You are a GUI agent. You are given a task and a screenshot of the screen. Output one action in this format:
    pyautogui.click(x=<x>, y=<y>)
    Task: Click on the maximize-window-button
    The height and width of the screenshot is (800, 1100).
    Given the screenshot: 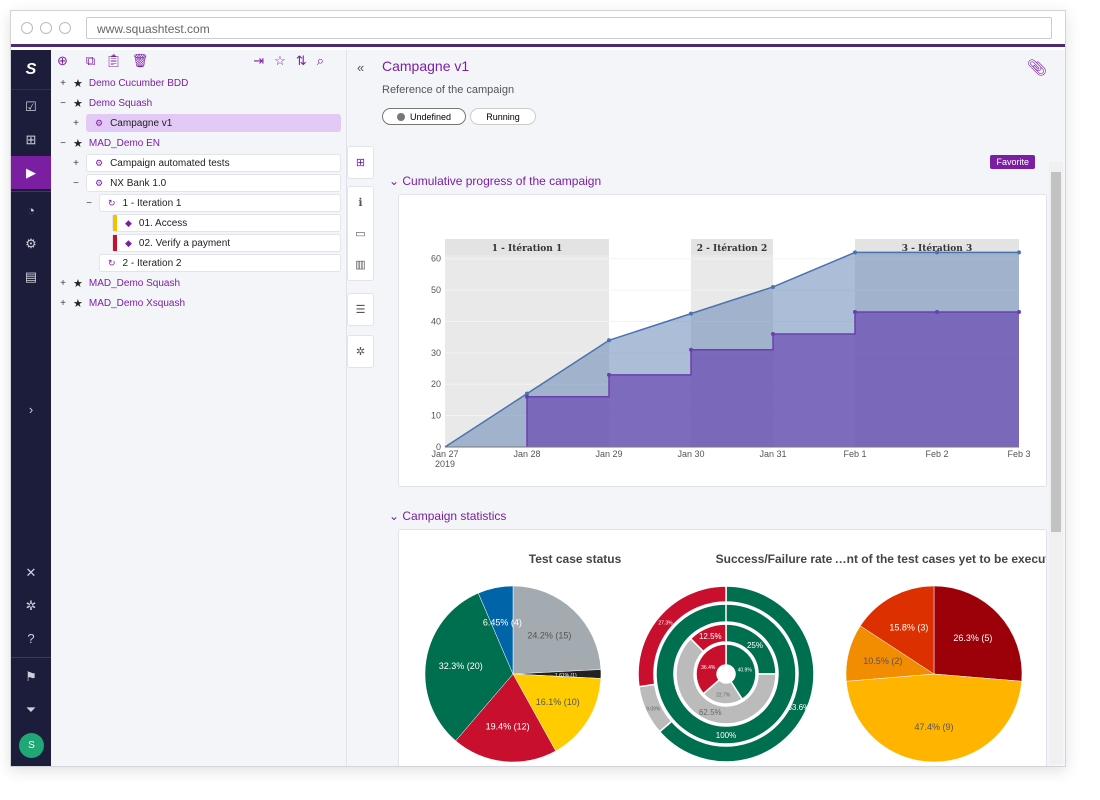 What is the action you would take?
    pyautogui.click(x=65, y=27)
    